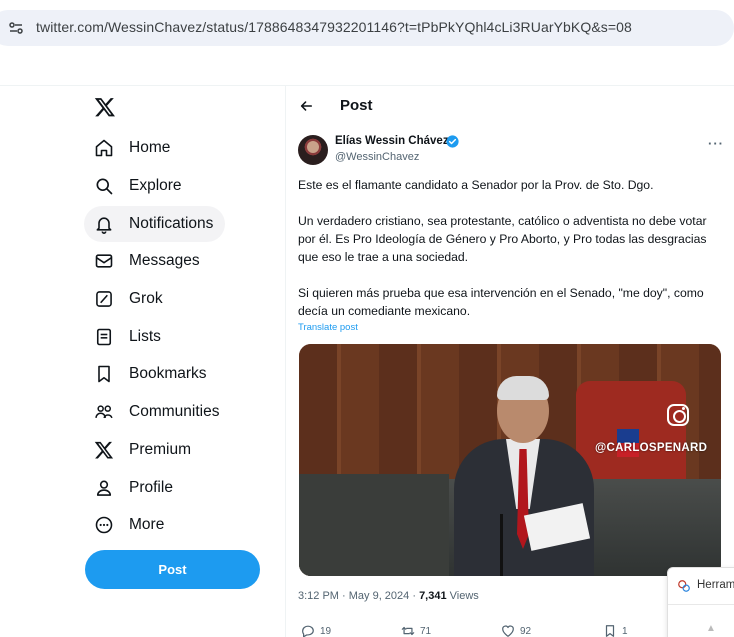 The image size is (734, 637). I want to click on chevron-up-icon: ▲, so click(711, 628).